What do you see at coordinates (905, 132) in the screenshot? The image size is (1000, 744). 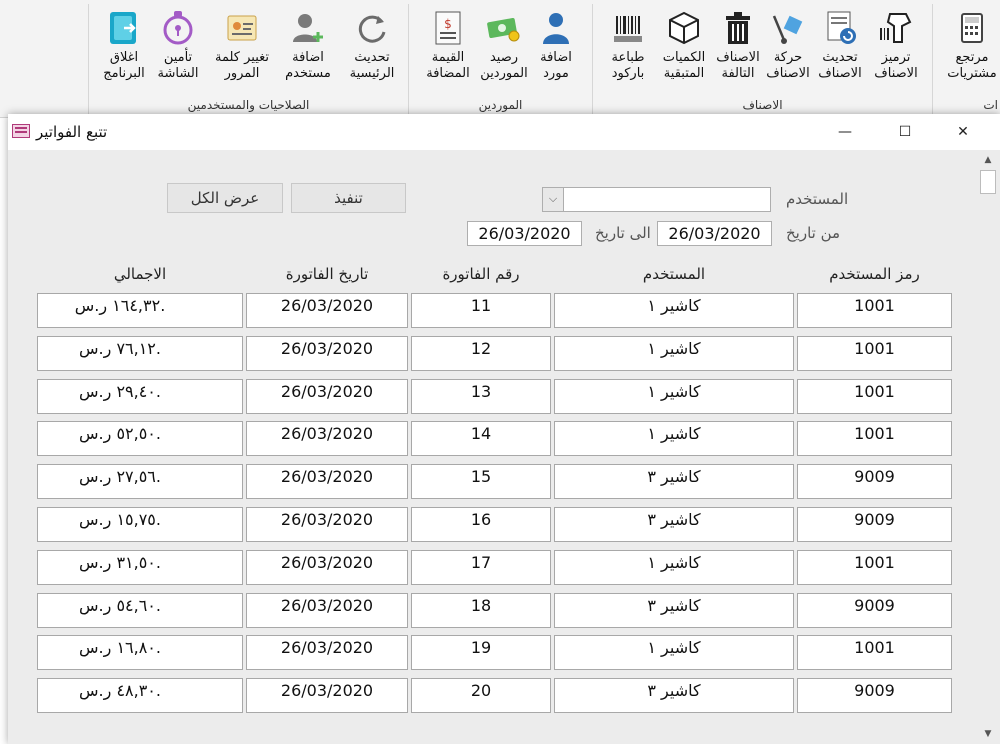 I see `maximize-button: ☐` at bounding box center [905, 132].